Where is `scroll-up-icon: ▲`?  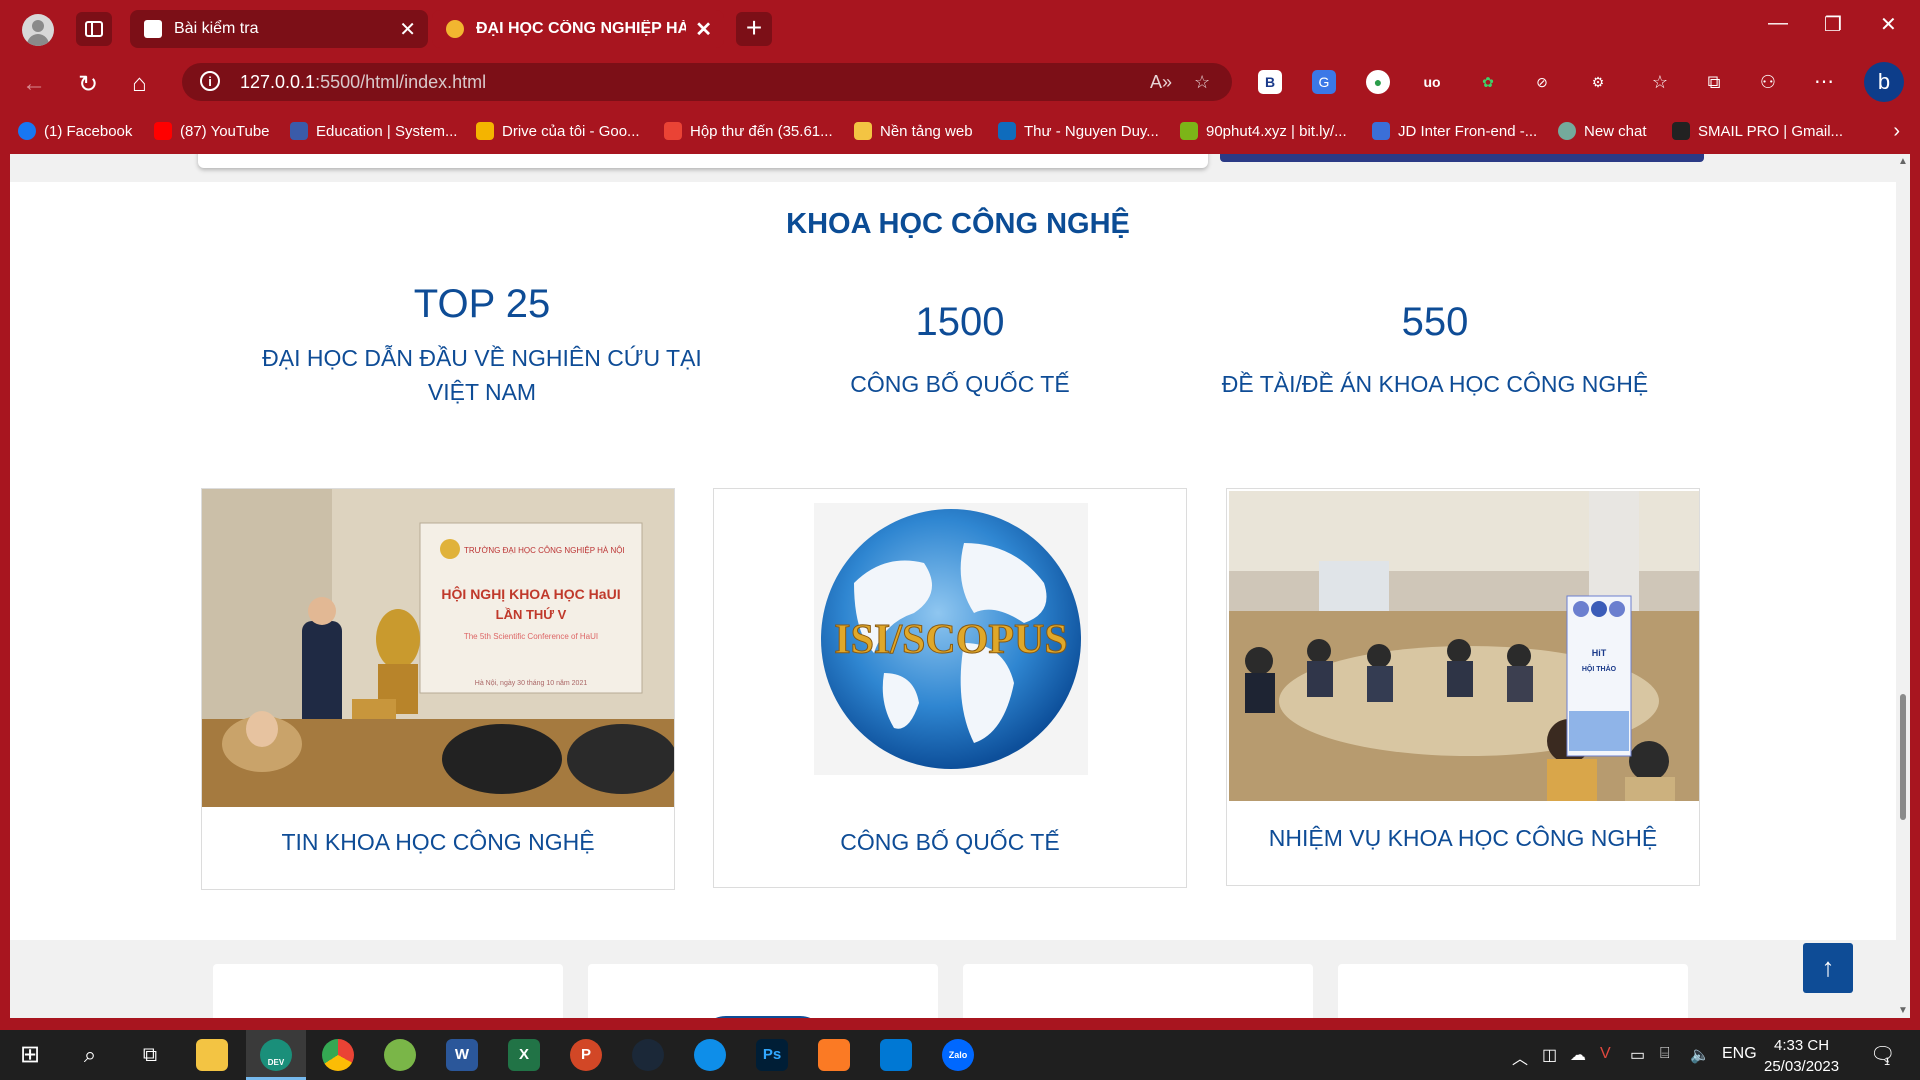
scroll-up-icon: ▲ is located at coordinates (1903, 161).